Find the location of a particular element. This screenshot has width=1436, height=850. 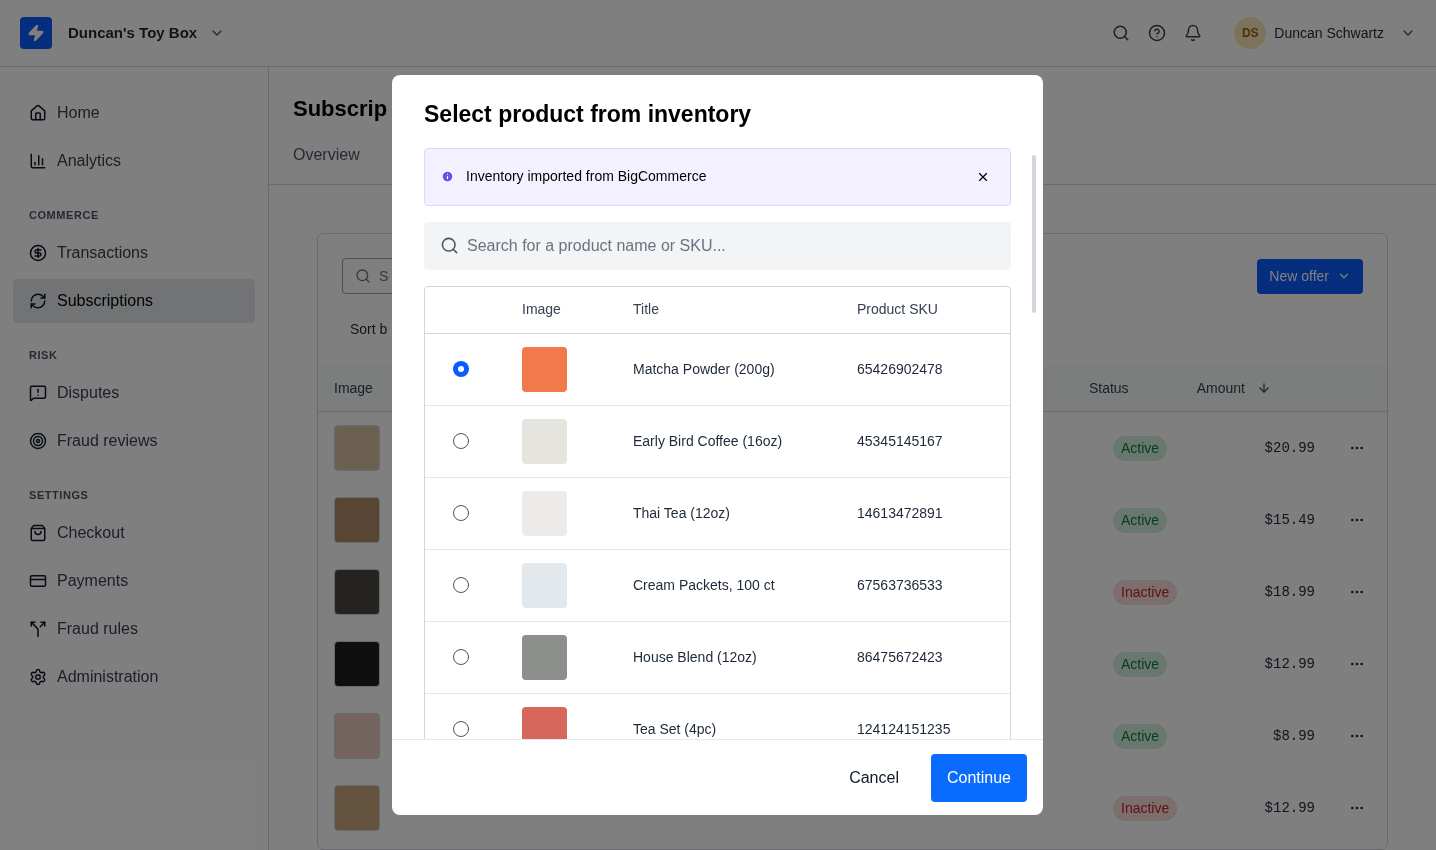

bag-icon is located at coordinates (38, 533).